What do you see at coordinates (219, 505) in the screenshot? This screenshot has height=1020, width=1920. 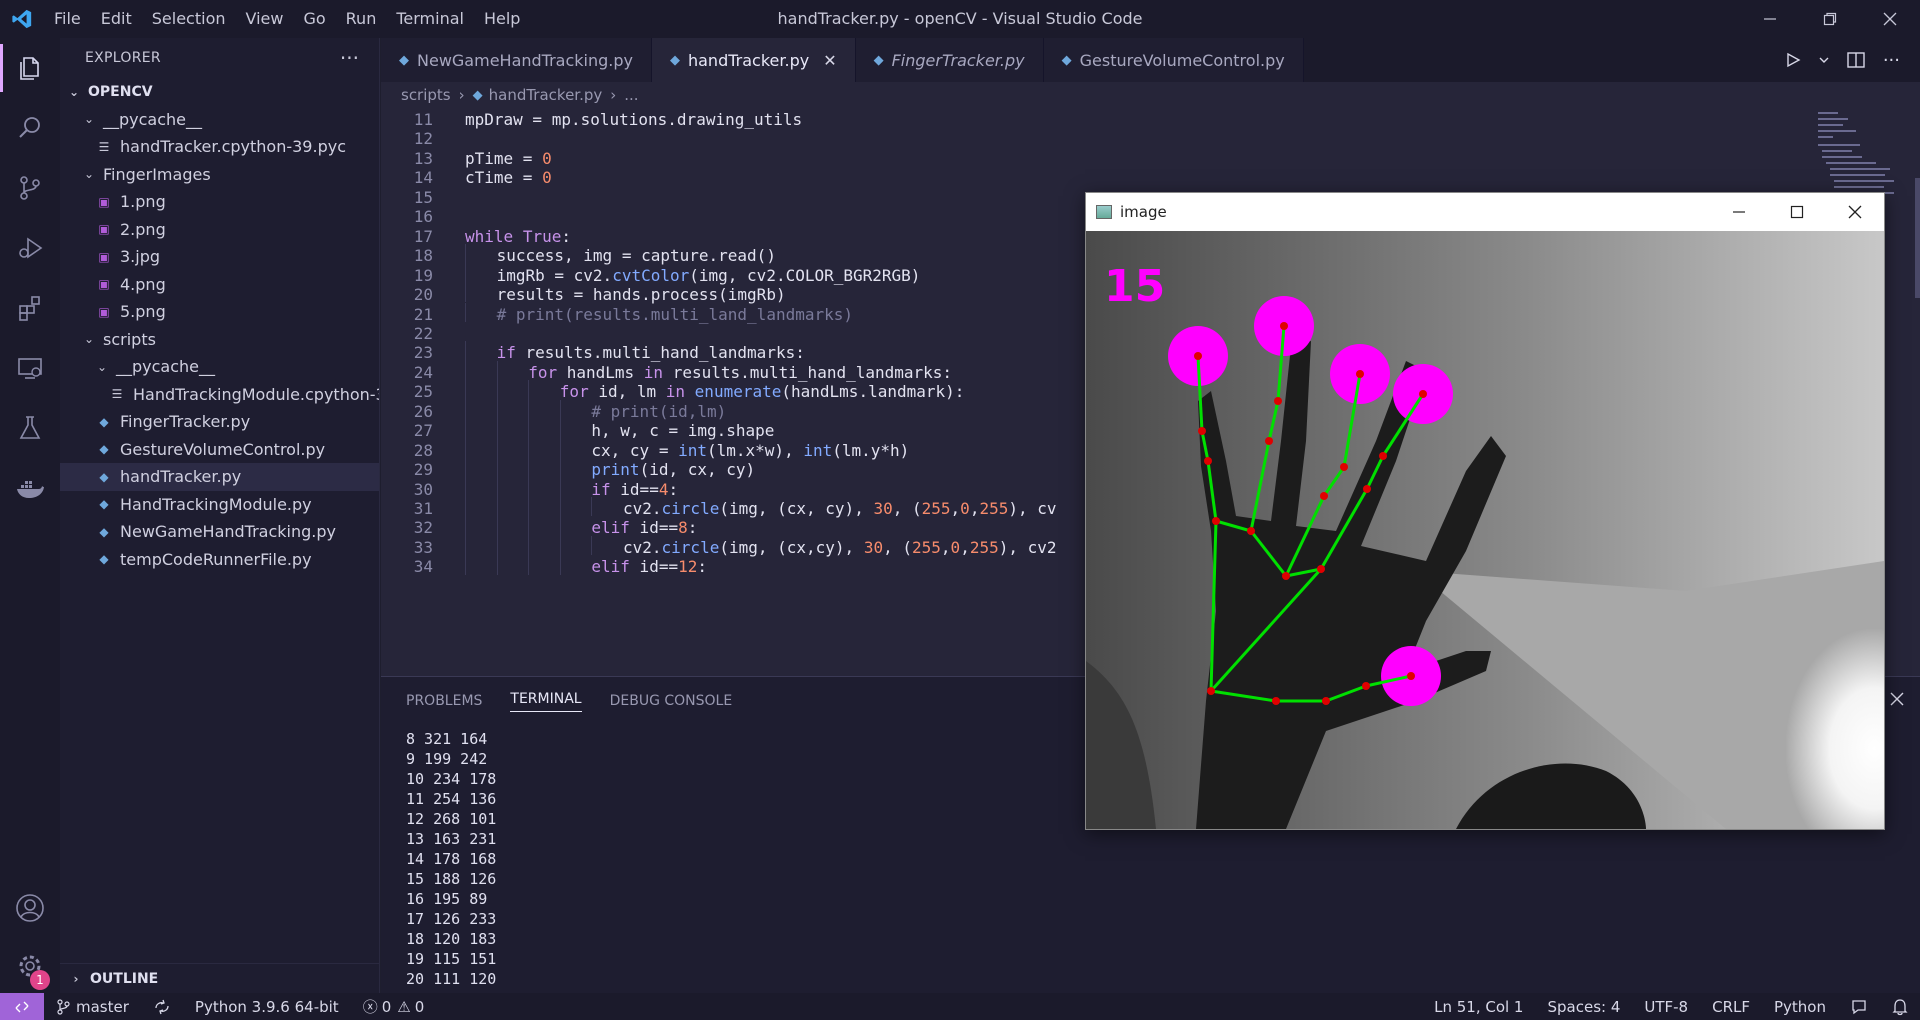 I see `tree-file: ◆ HandTrackingModule.py` at bounding box center [219, 505].